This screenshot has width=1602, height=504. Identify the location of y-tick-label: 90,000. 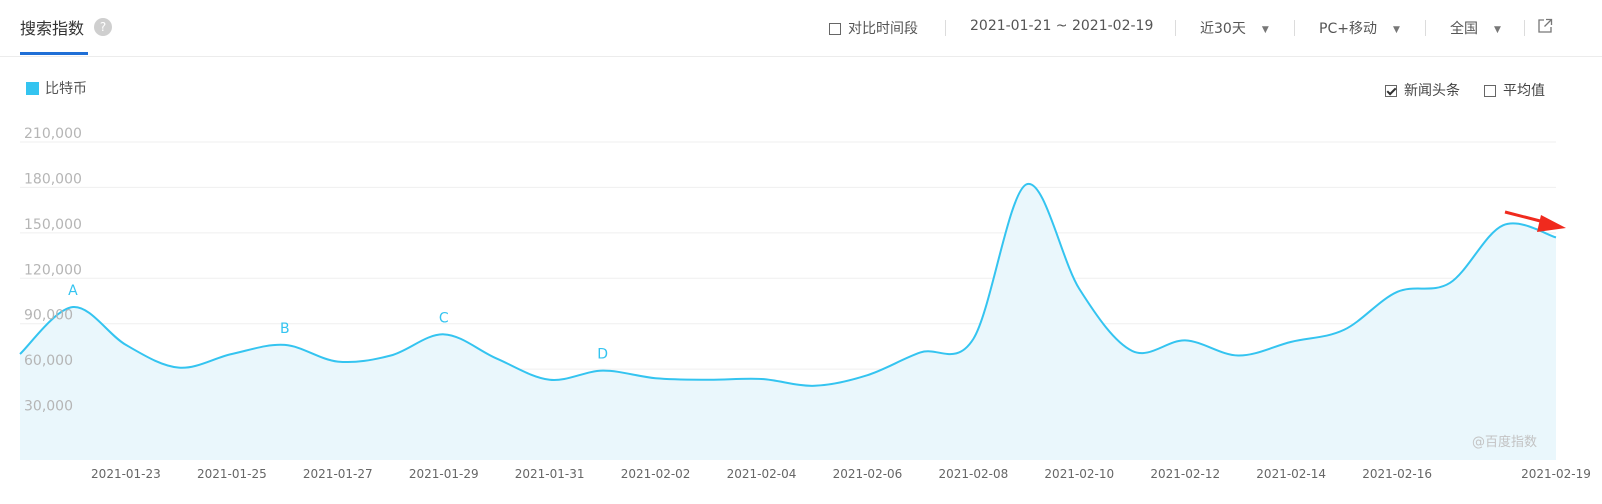
(48, 316).